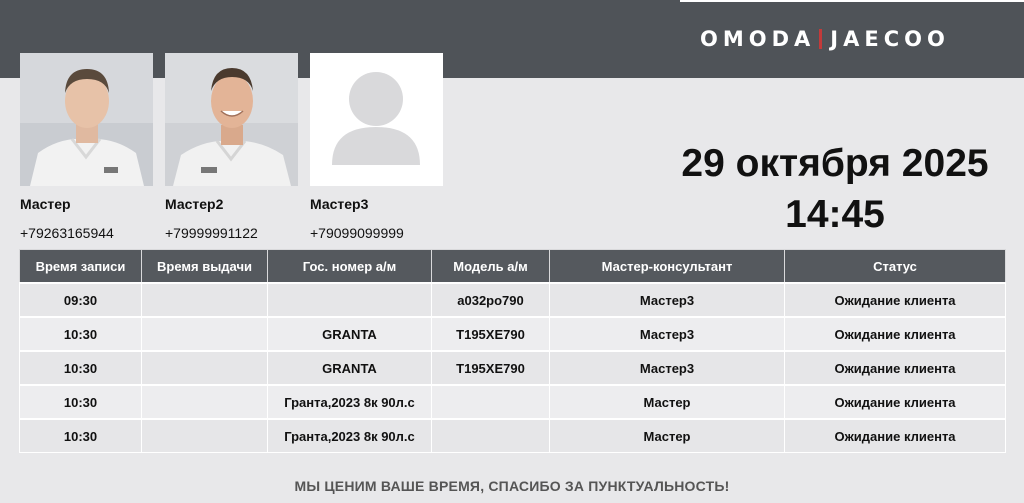 The image size is (1024, 503). What do you see at coordinates (890, 39) in the screenshot?
I see `logo-jaecoo: JAECOO` at bounding box center [890, 39].